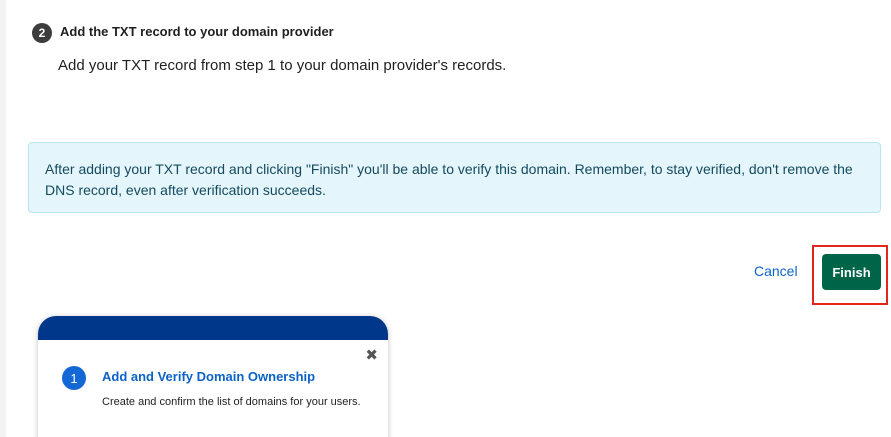  I want to click on step-2-number-badge: 2, so click(42, 33).